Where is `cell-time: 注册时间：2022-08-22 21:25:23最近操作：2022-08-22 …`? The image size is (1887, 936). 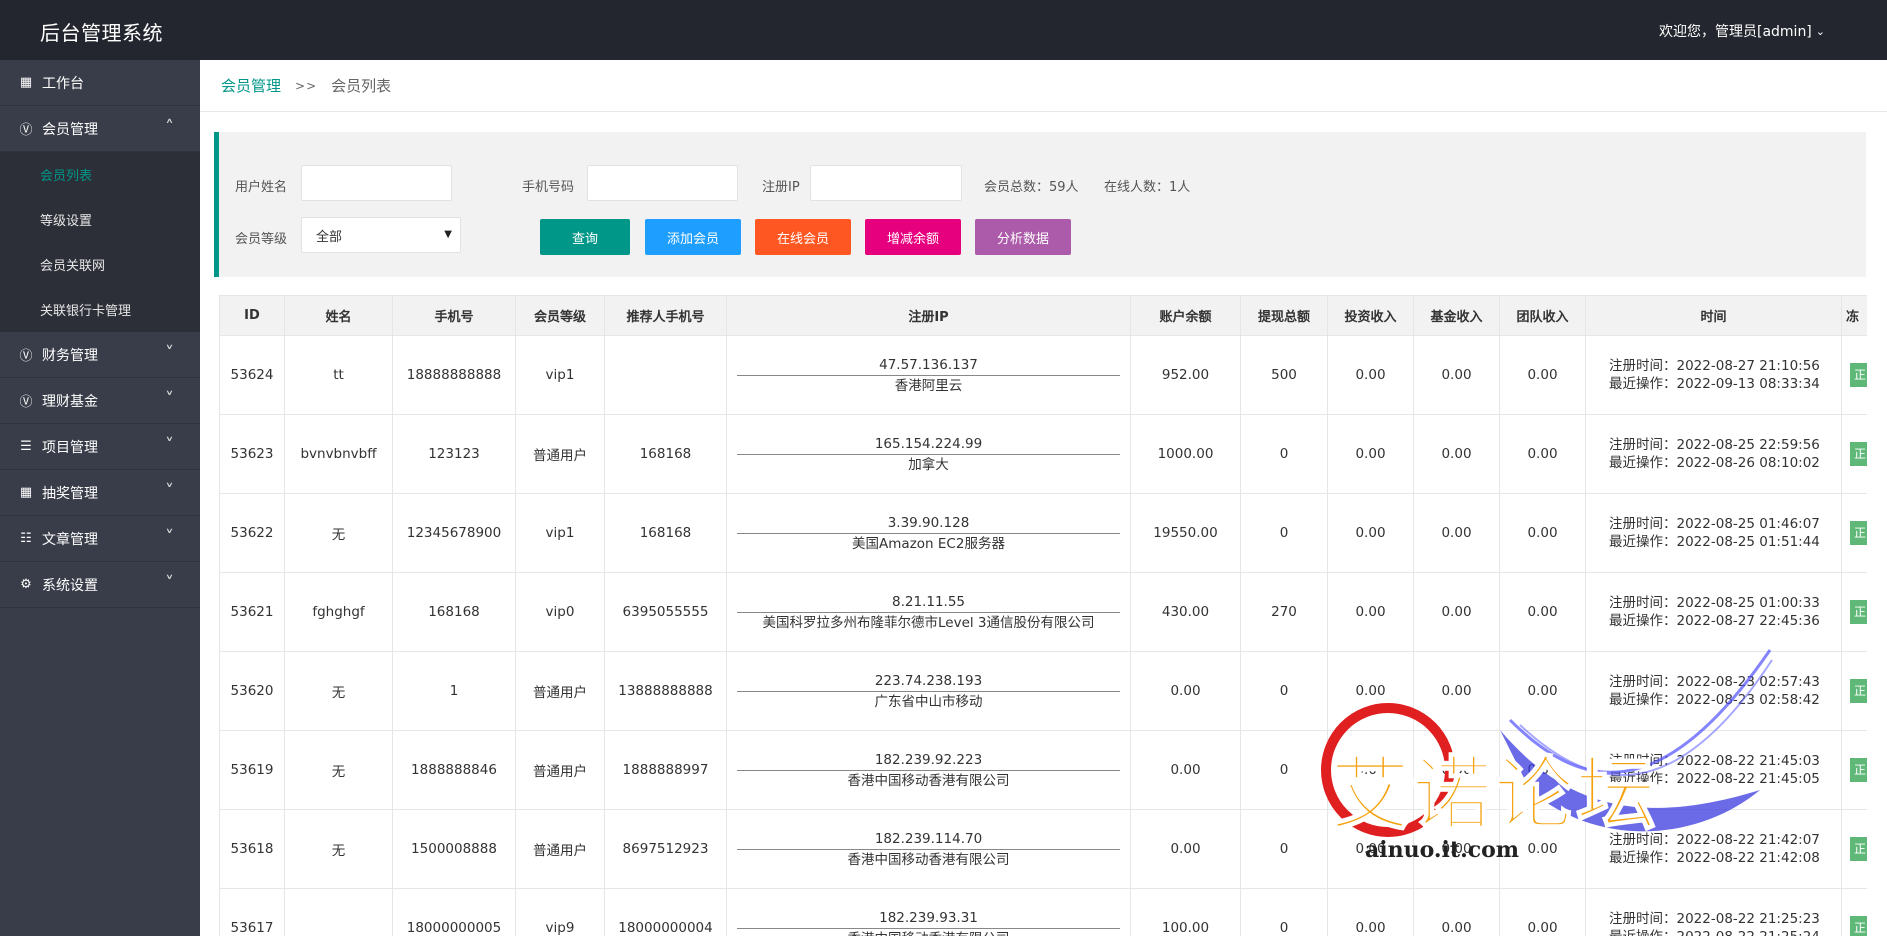 cell-time: 注册时间：2022-08-22 21:25:23最近操作：2022-08-22 … is located at coordinates (1713, 912).